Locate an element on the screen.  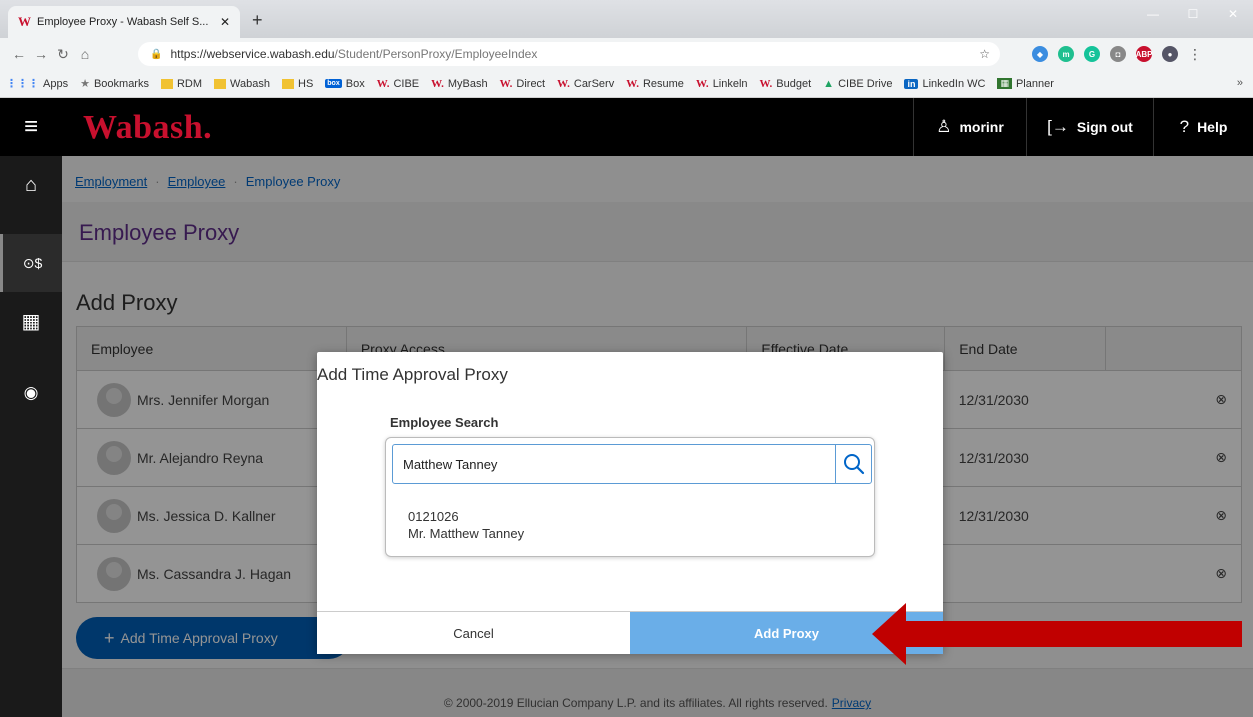
bookmark-label: CarServ is located at coordinates (594, 83).